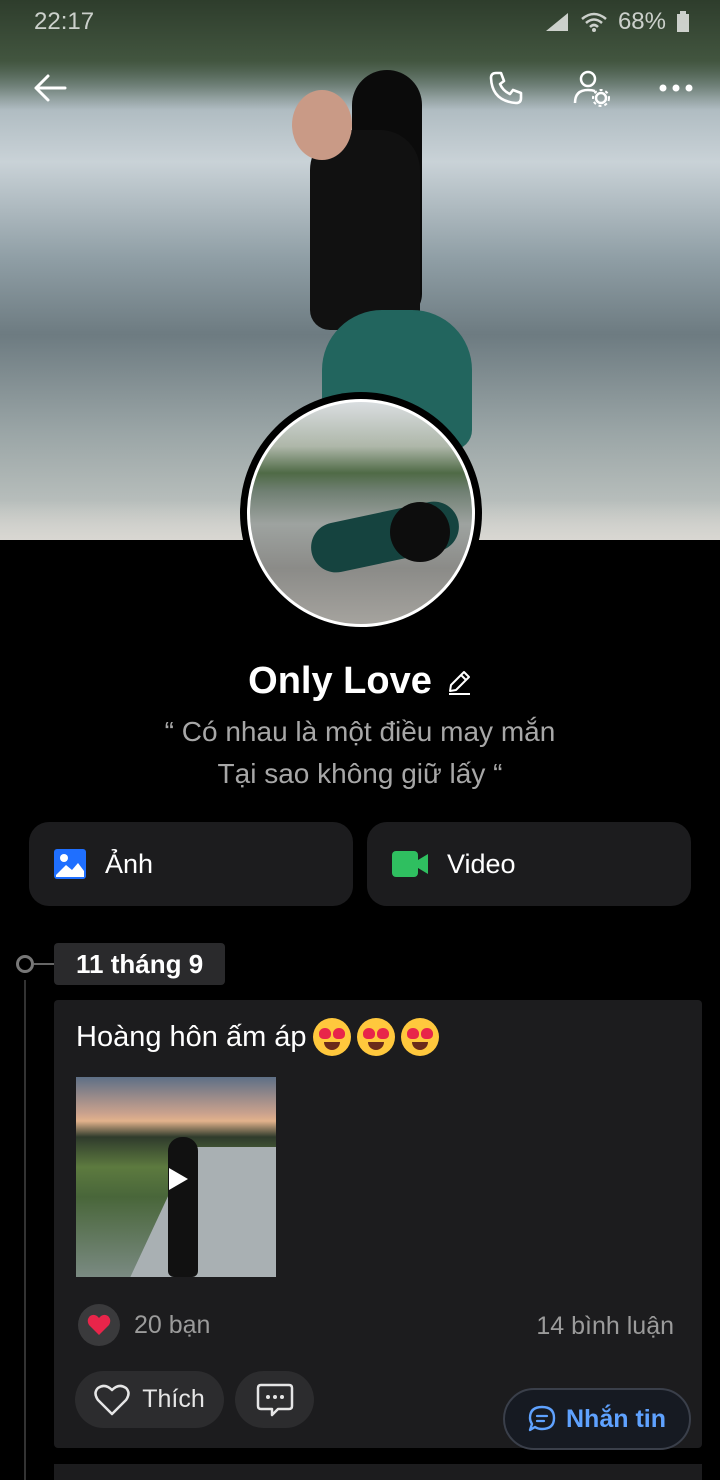  I want to click on comment-button, so click(274, 1399).